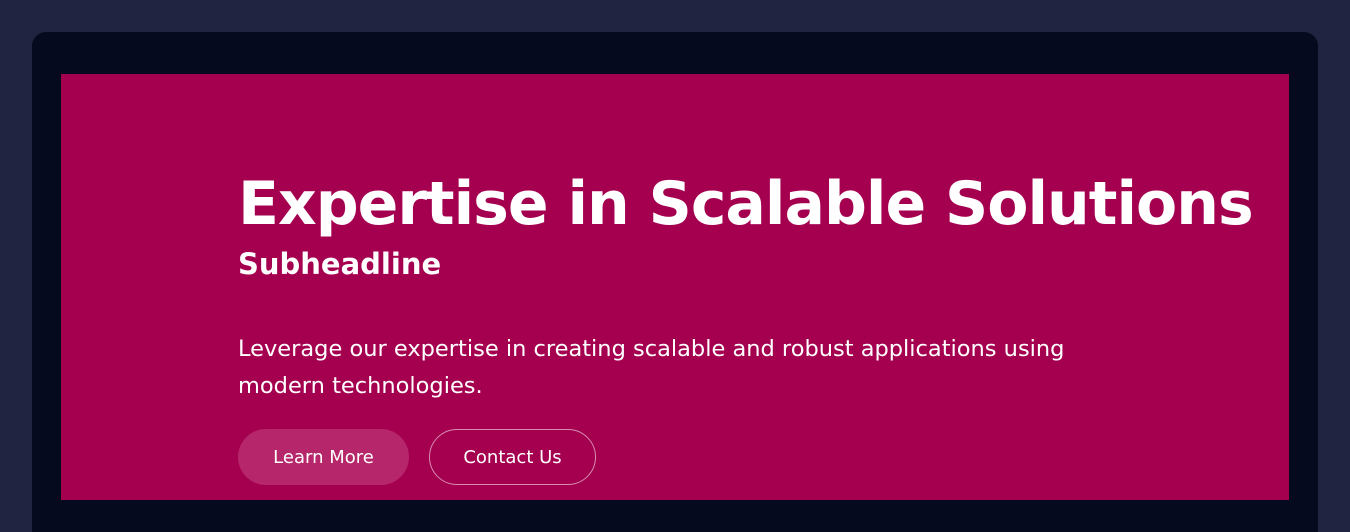 This screenshot has width=1350, height=532. What do you see at coordinates (512, 457) in the screenshot?
I see `contact-us-button: Contact Us` at bounding box center [512, 457].